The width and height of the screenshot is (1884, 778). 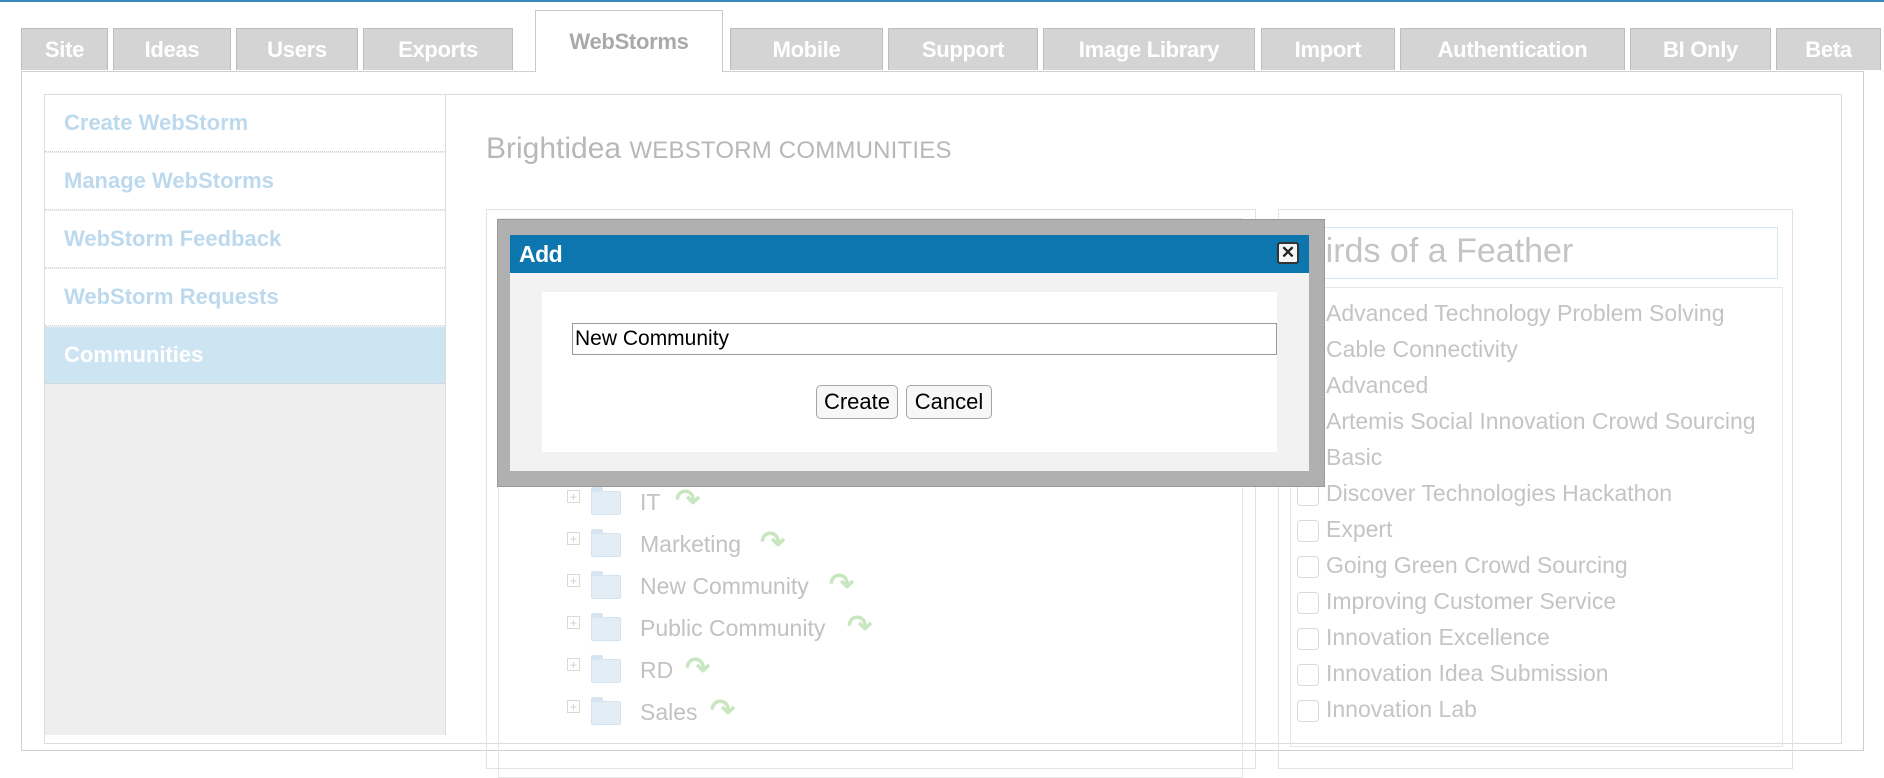 I want to click on brand-name: Brightidea, so click(x=554, y=148).